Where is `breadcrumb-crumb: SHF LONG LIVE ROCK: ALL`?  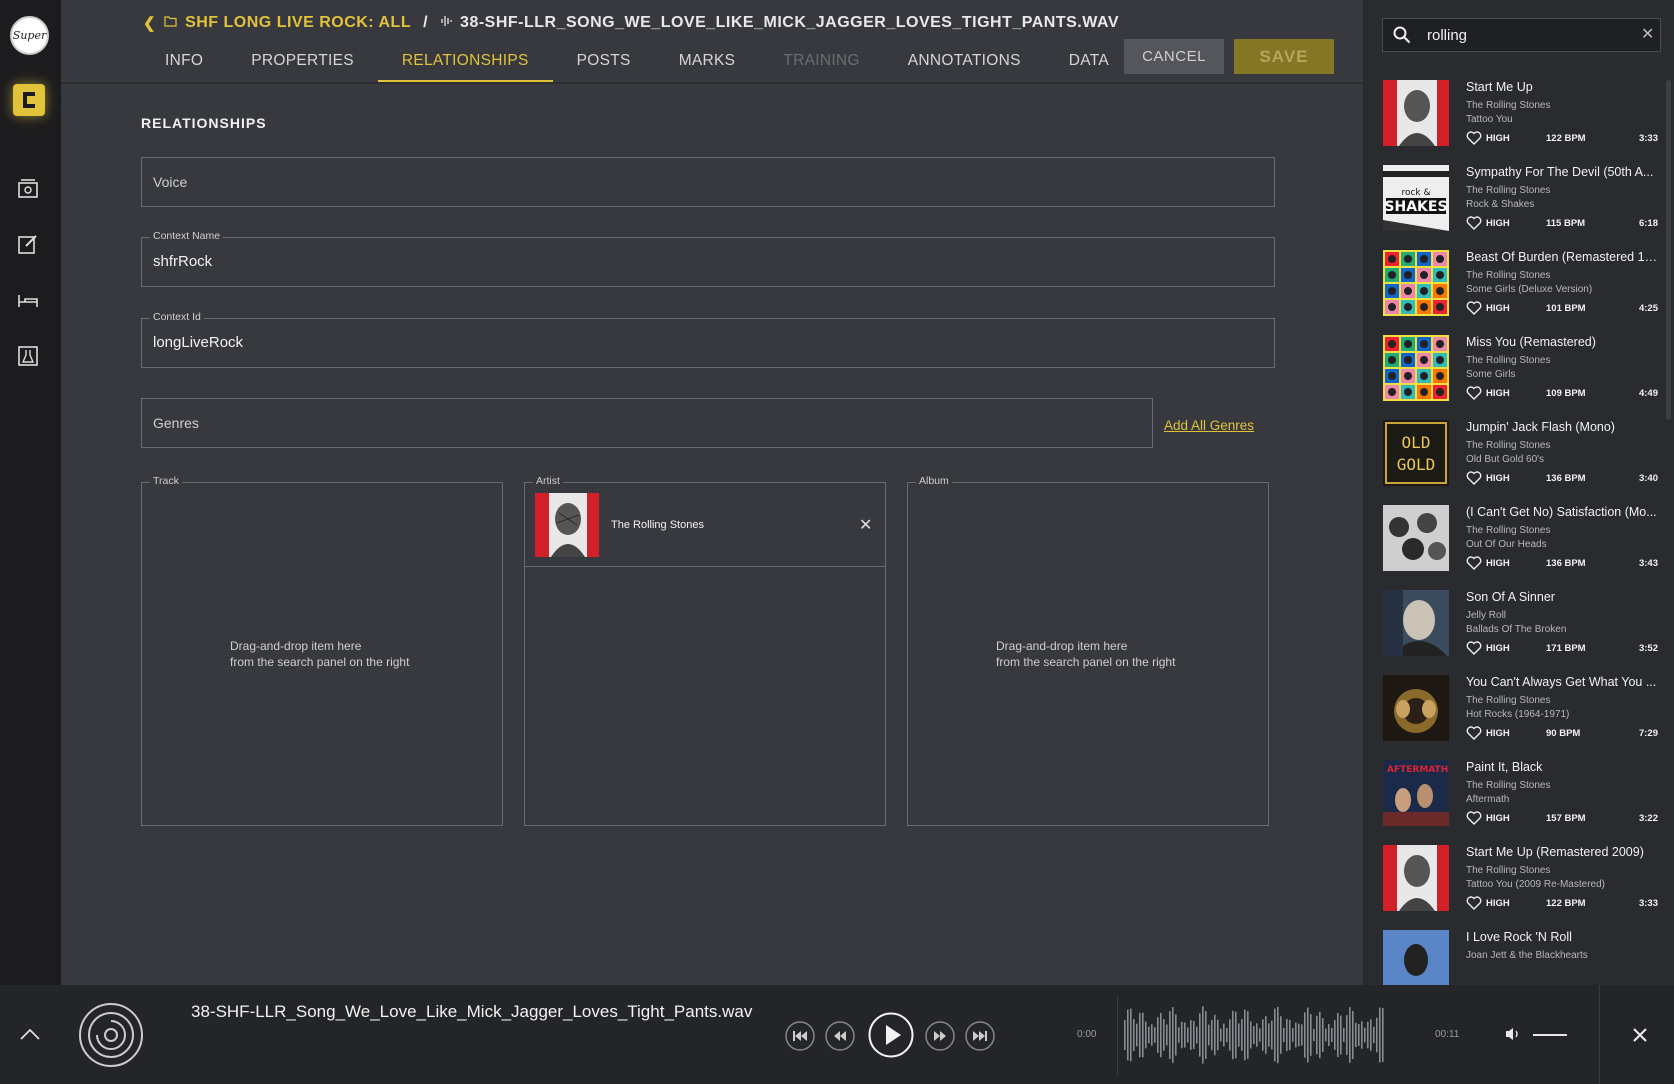 breadcrumb-crumb: SHF LONG LIVE ROCK: ALL is located at coordinates (298, 23).